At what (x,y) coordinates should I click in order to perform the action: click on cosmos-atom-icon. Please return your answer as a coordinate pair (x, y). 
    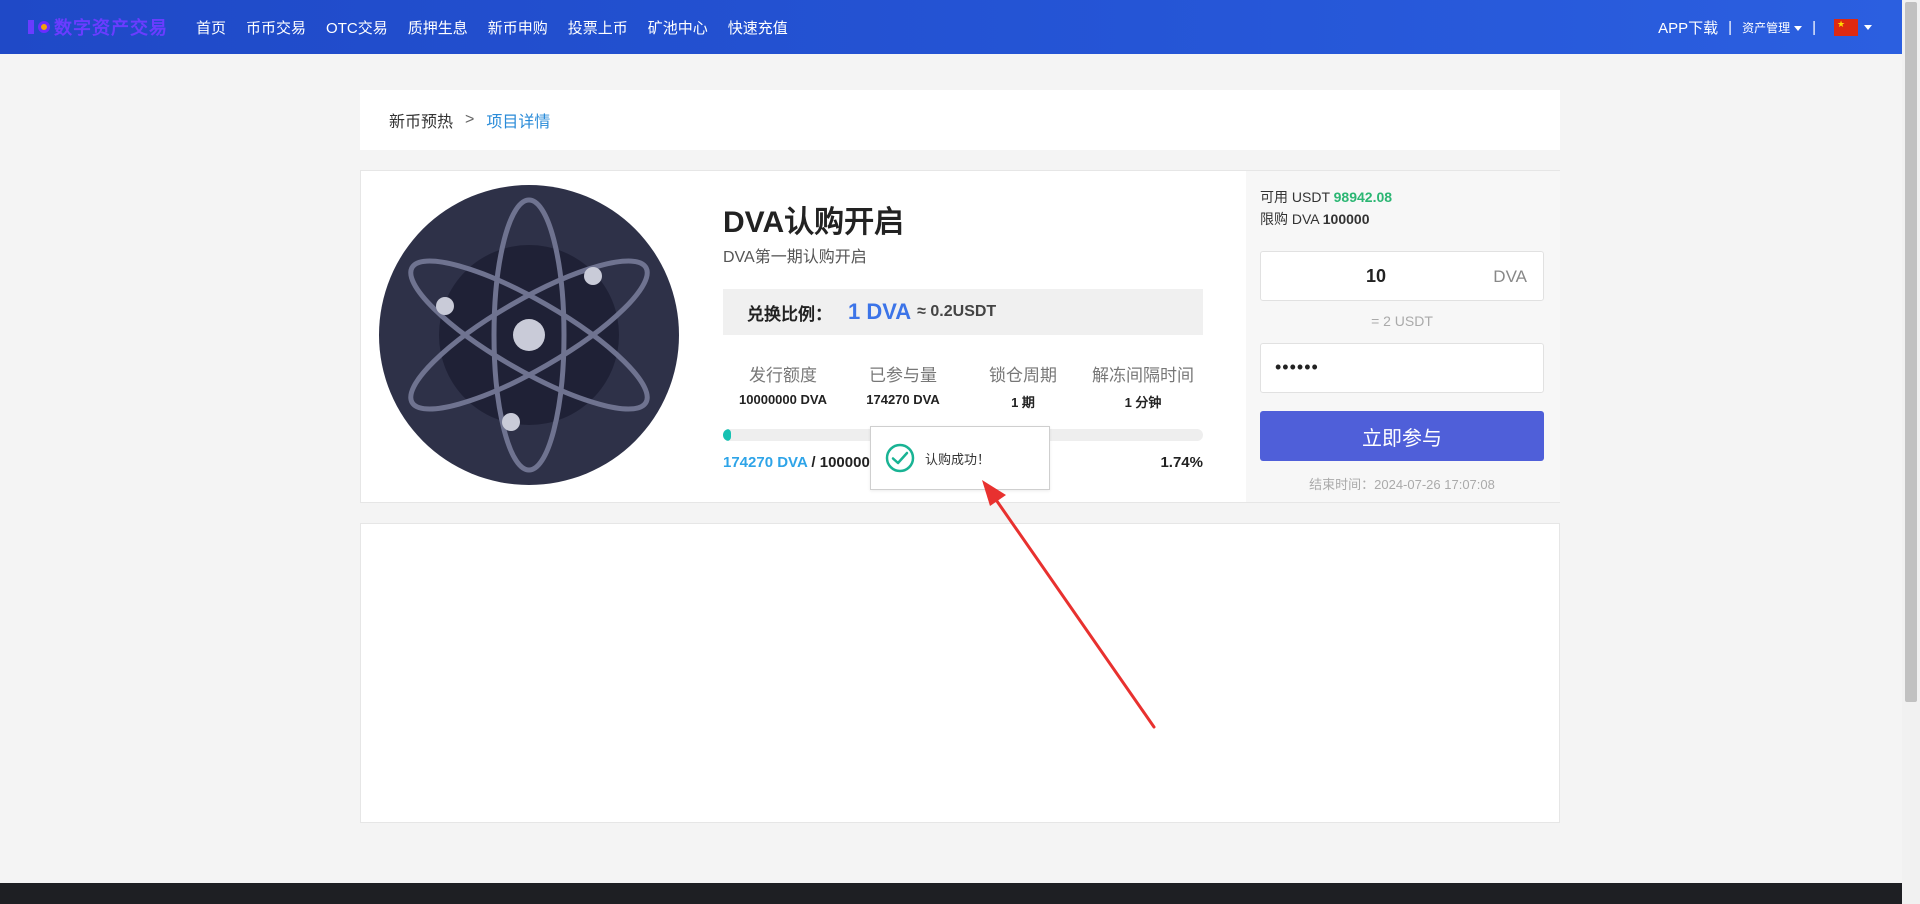
    Looking at the image, I should click on (529, 335).